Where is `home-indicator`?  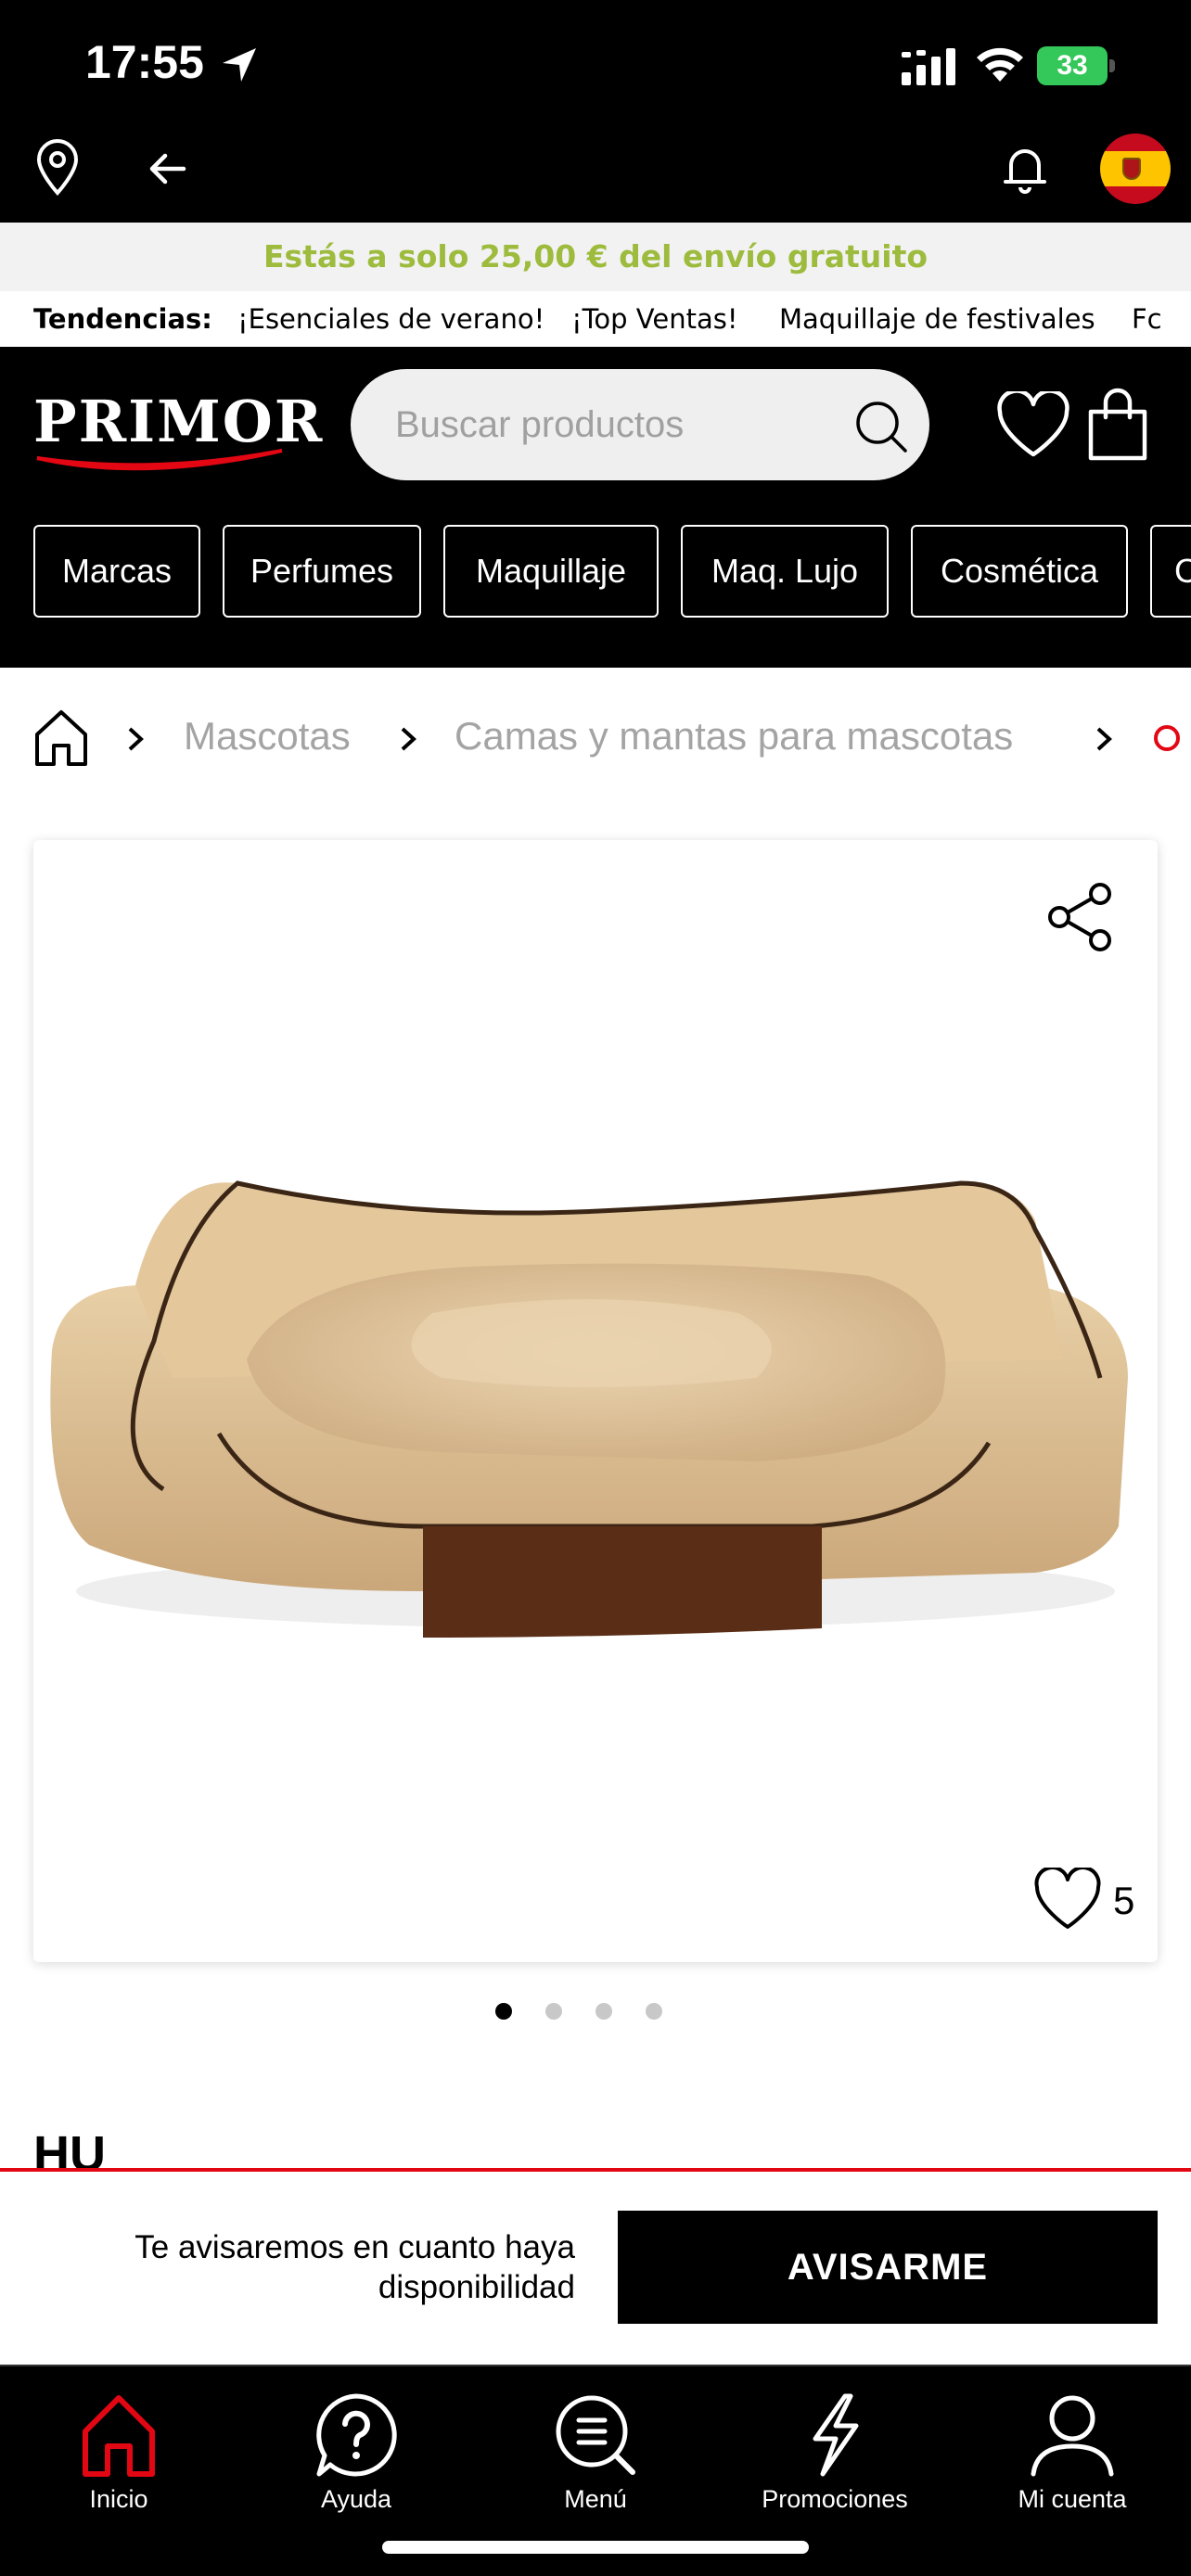
home-indicator is located at coordinates (595, 2547).